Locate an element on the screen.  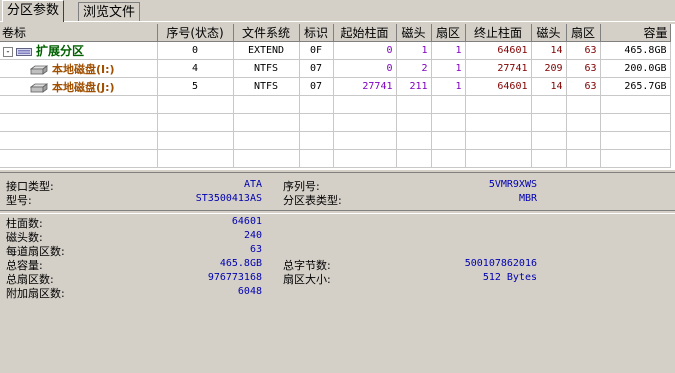
col-header-start-head: 磁头 is located at coordinates (414, 33).